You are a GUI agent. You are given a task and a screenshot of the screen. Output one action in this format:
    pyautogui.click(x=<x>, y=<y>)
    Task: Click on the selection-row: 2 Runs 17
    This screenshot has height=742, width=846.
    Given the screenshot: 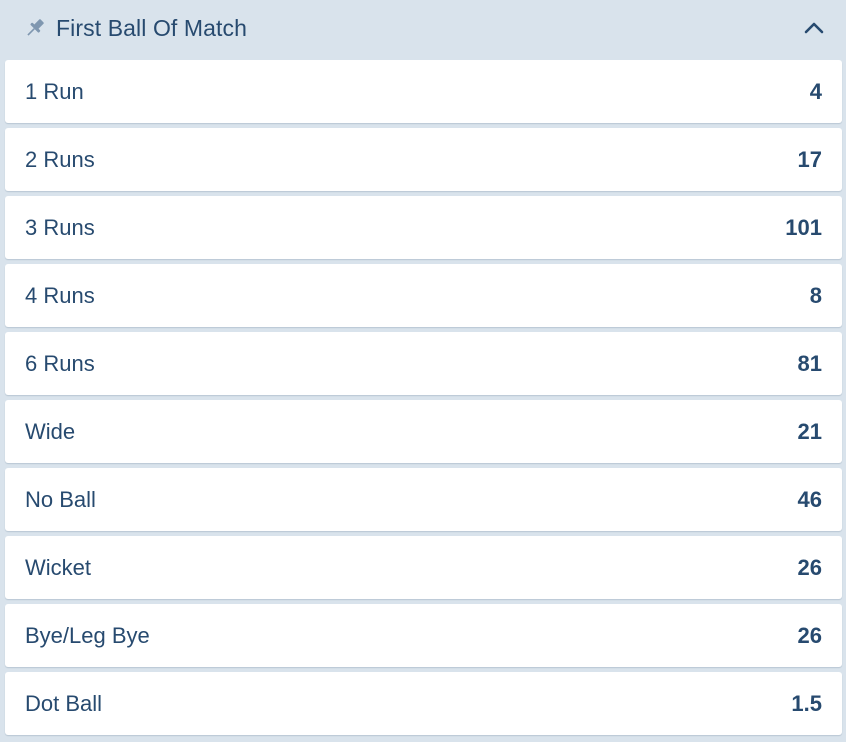 What is the action you would take?
    pyautogui.click(x=423, y=159)
    